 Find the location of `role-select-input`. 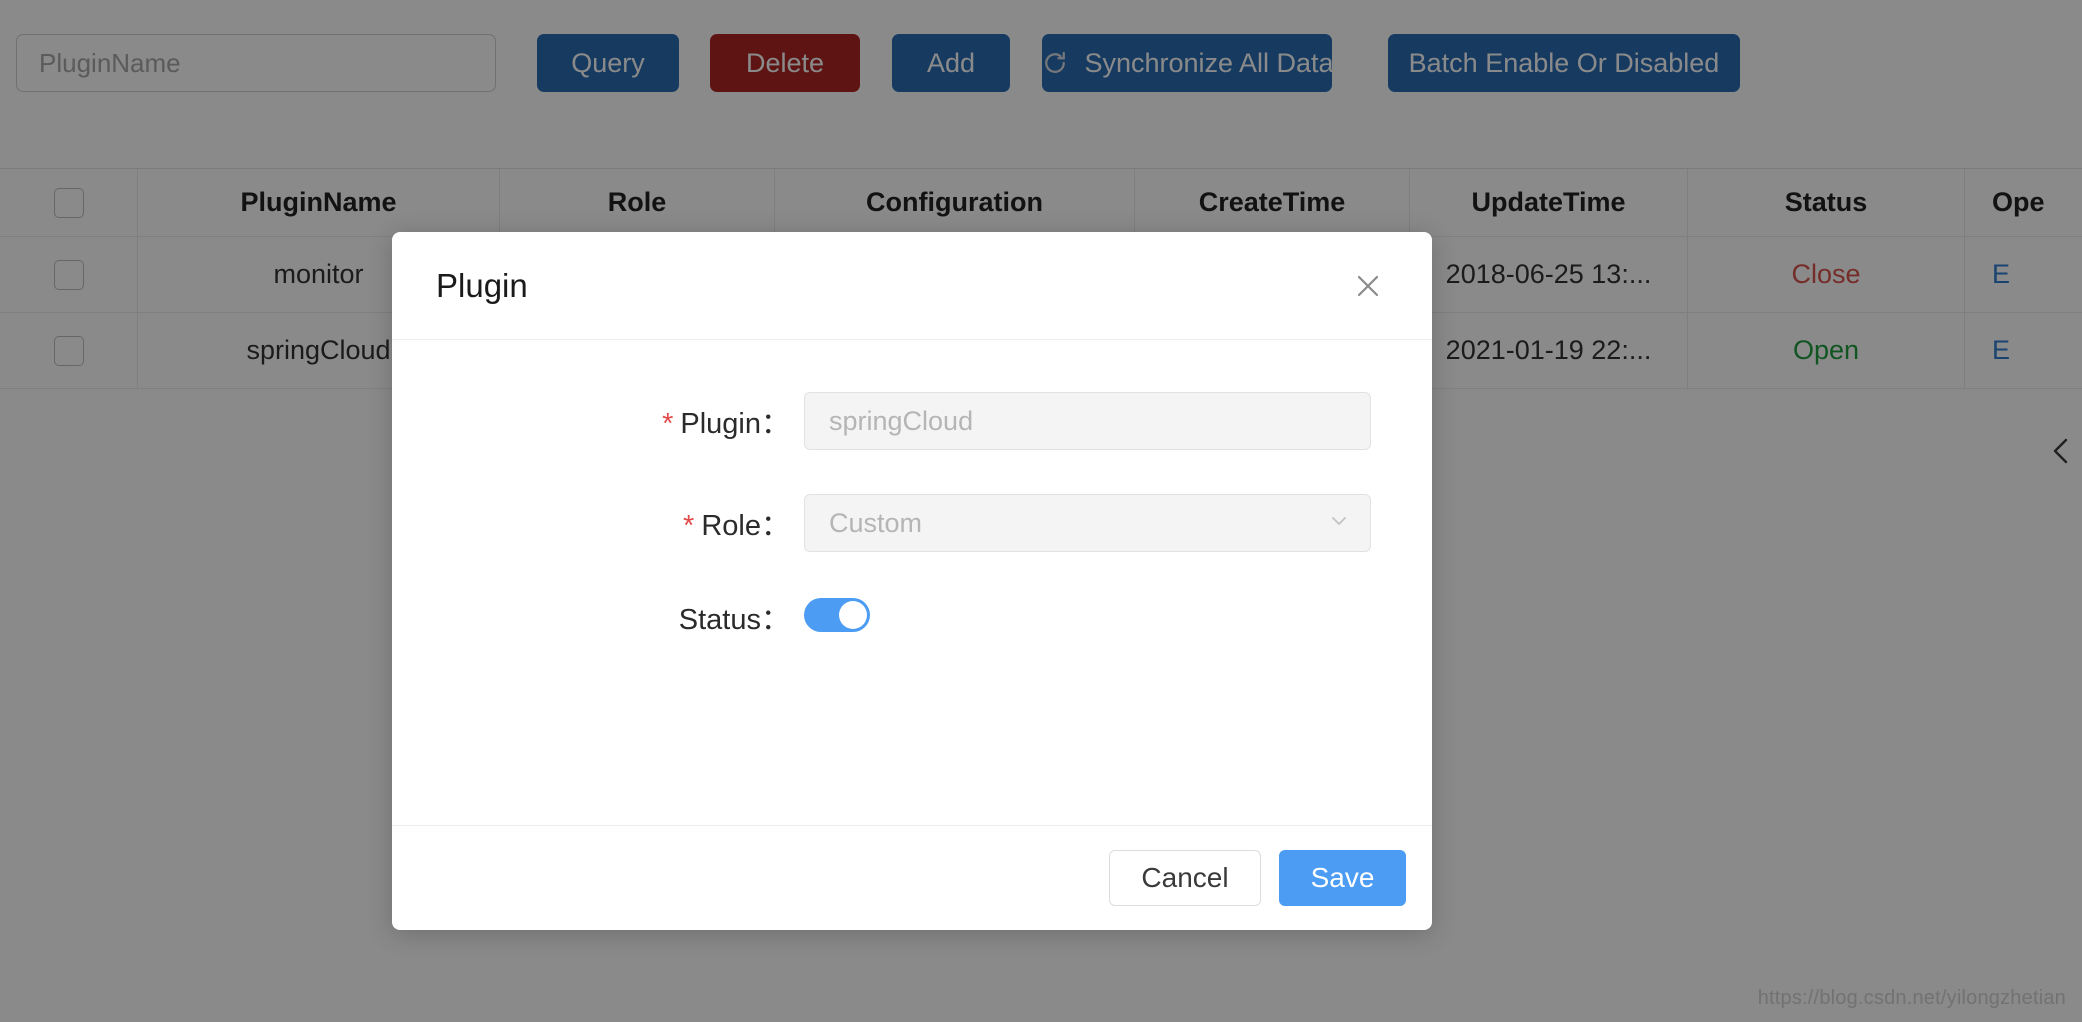

role-select-input is located at coordinates (1087, 523).